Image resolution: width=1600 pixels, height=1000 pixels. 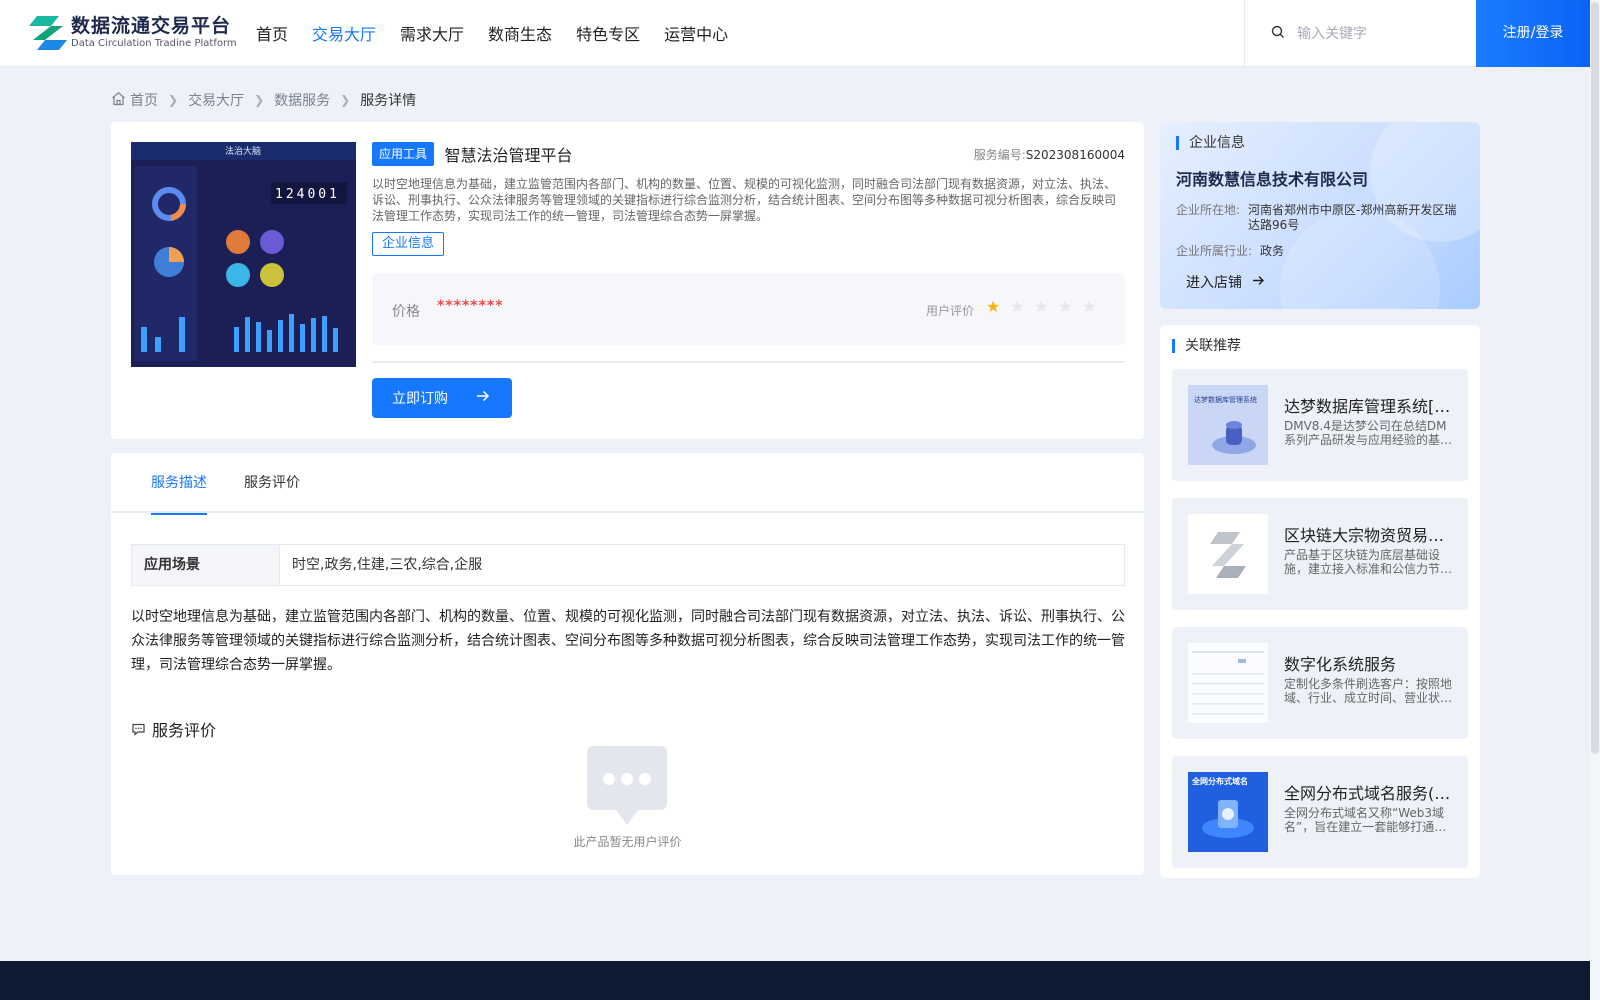 What do you see at coordinates (144, 100) in the screenshot?
I see `breadcrumb-home: 首页` at bounding box center [144, 100].